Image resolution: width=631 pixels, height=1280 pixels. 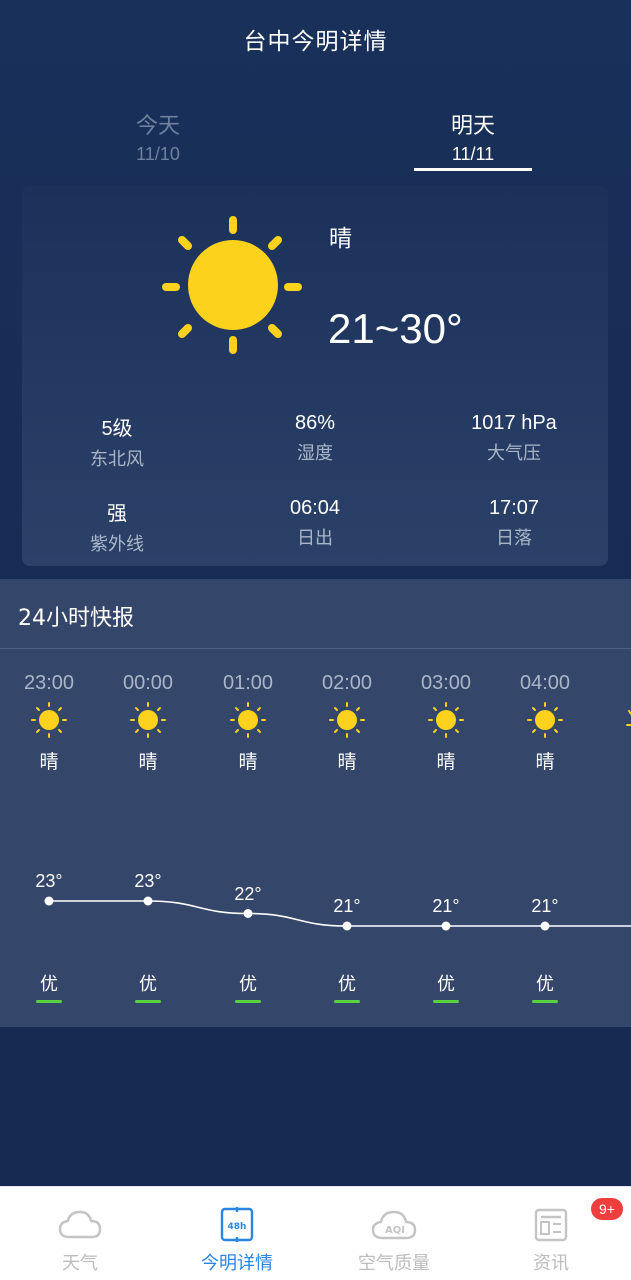 What do you see at coordinates (473, 154) in the screenshot?
I see `tab-tomorrow-date: 11/11` at bounding box center [473, 154].